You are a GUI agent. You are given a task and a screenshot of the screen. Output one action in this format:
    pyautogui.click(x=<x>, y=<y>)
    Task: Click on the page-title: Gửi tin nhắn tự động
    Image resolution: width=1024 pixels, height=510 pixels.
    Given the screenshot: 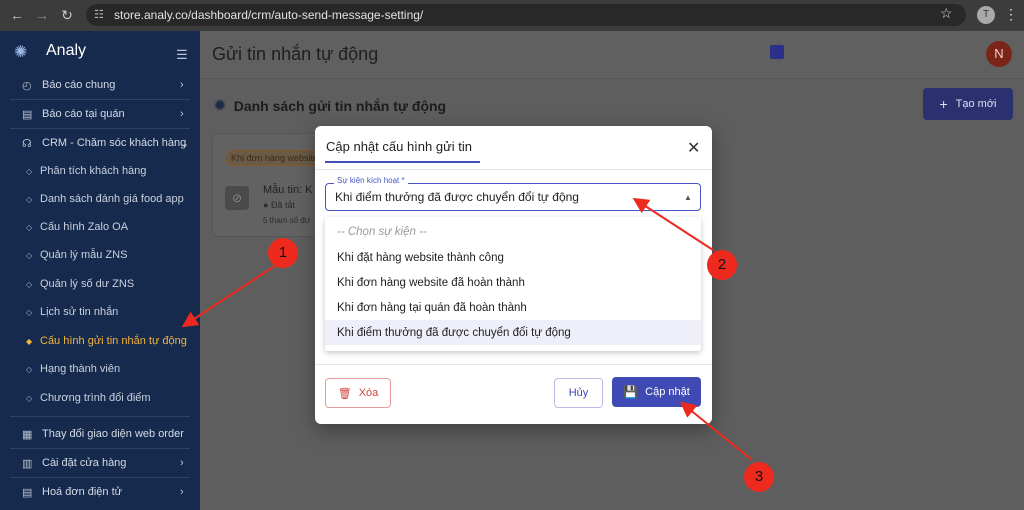 What is the action you would take?
    pyautogui.click(x=295, y=54)
    